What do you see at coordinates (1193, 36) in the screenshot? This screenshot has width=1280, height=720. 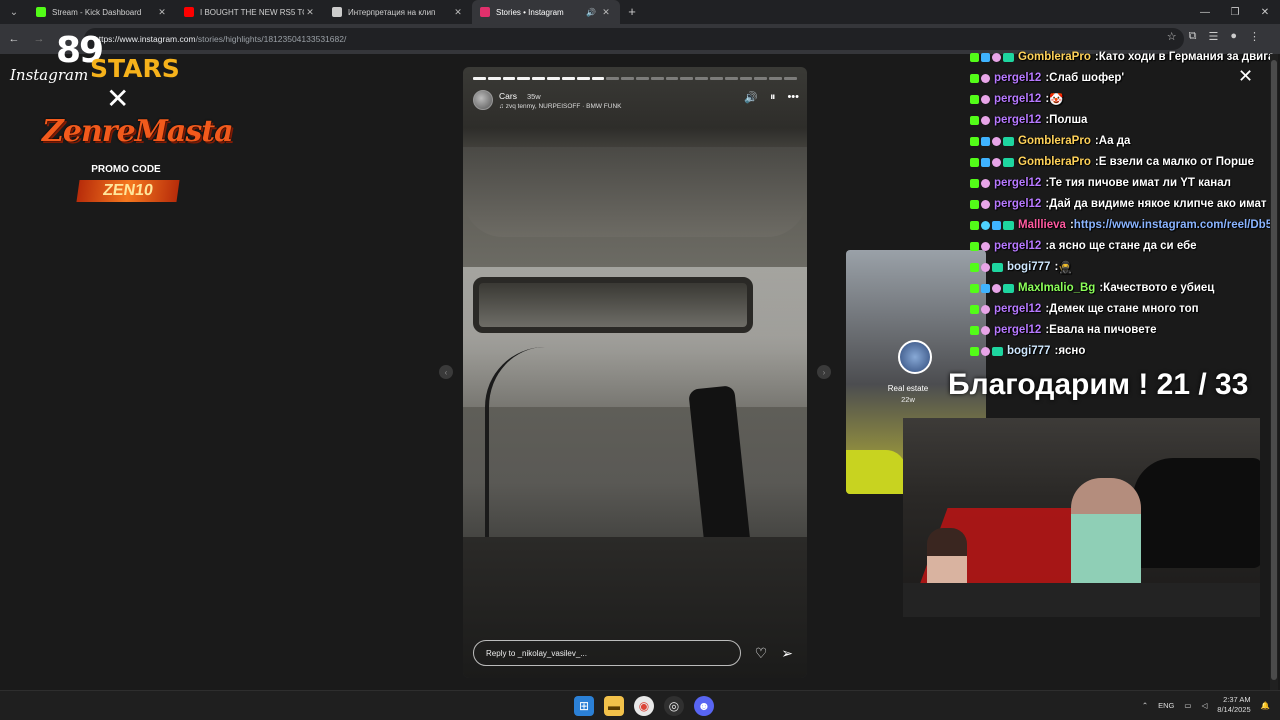 I see `extensions-icon: ⧉` at bounding box center [1193, 36].